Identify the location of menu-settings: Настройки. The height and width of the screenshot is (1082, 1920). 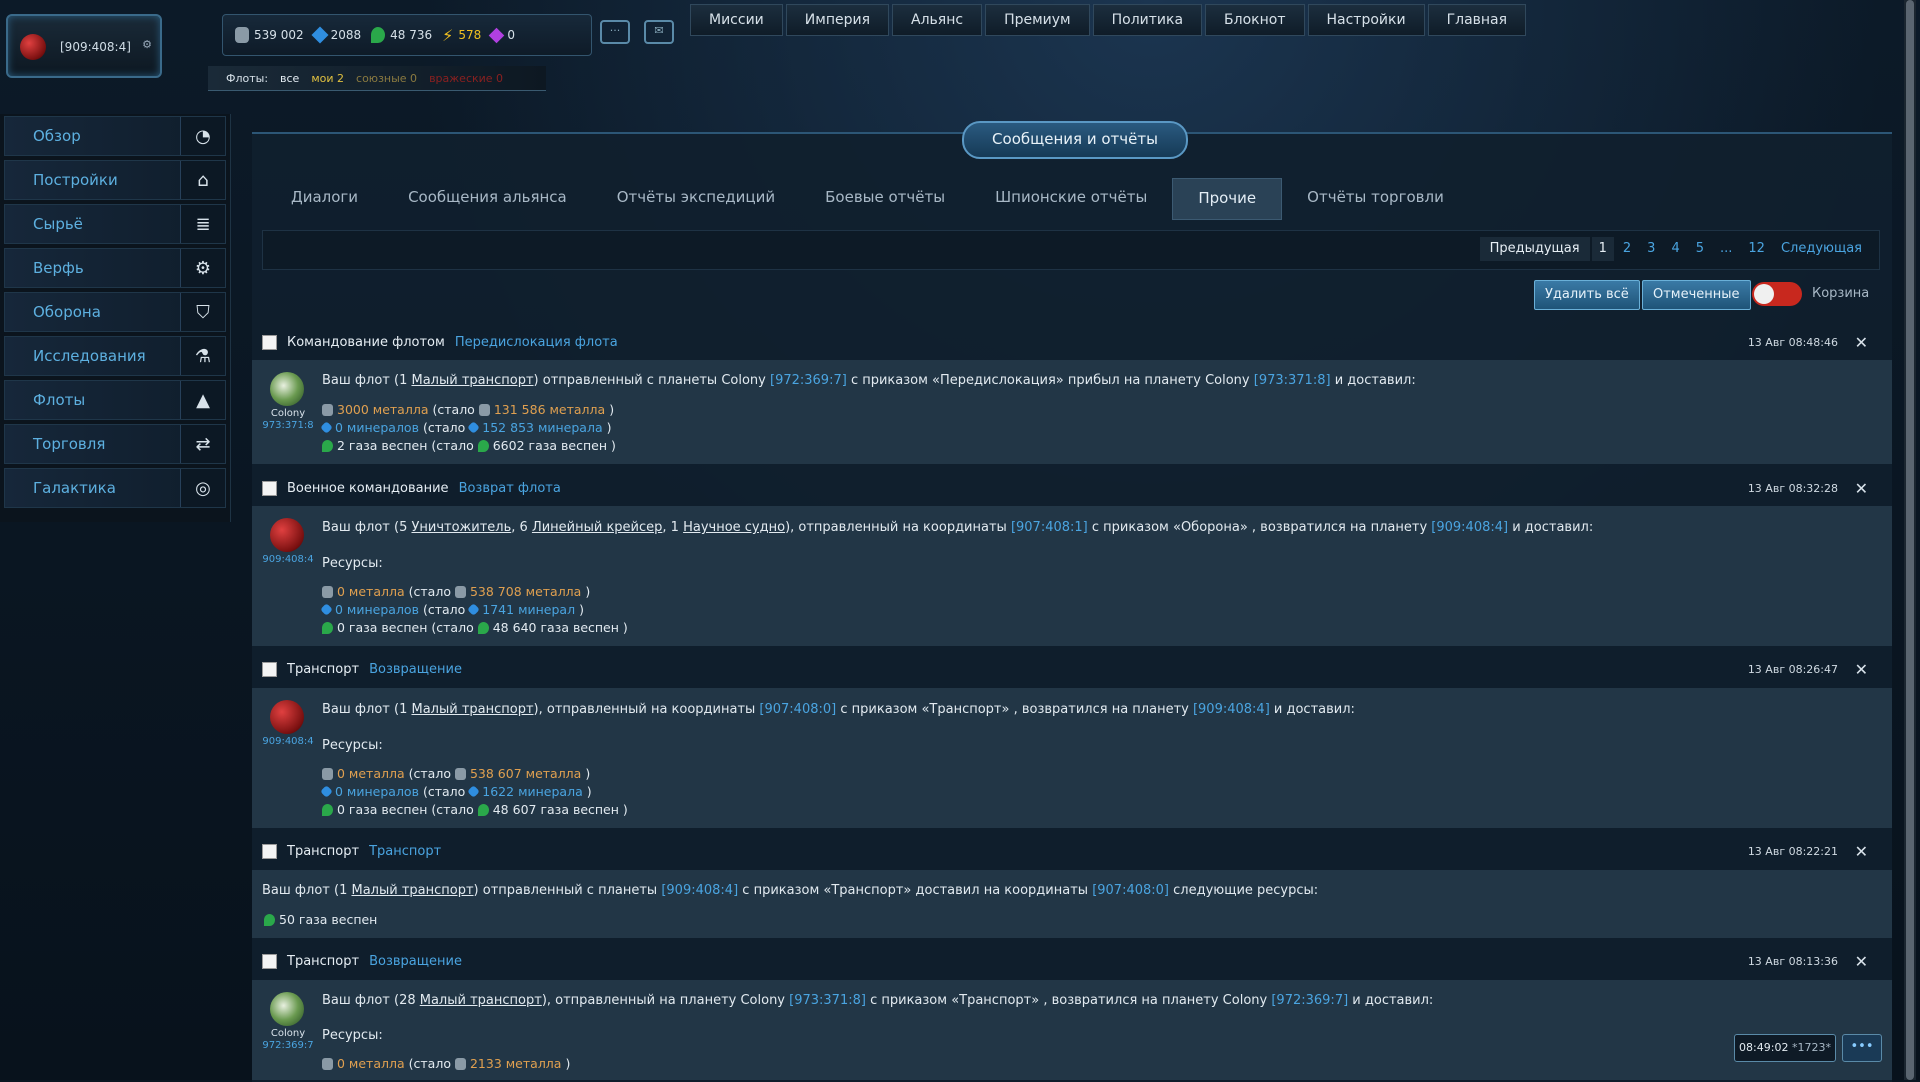
(1366, 20).